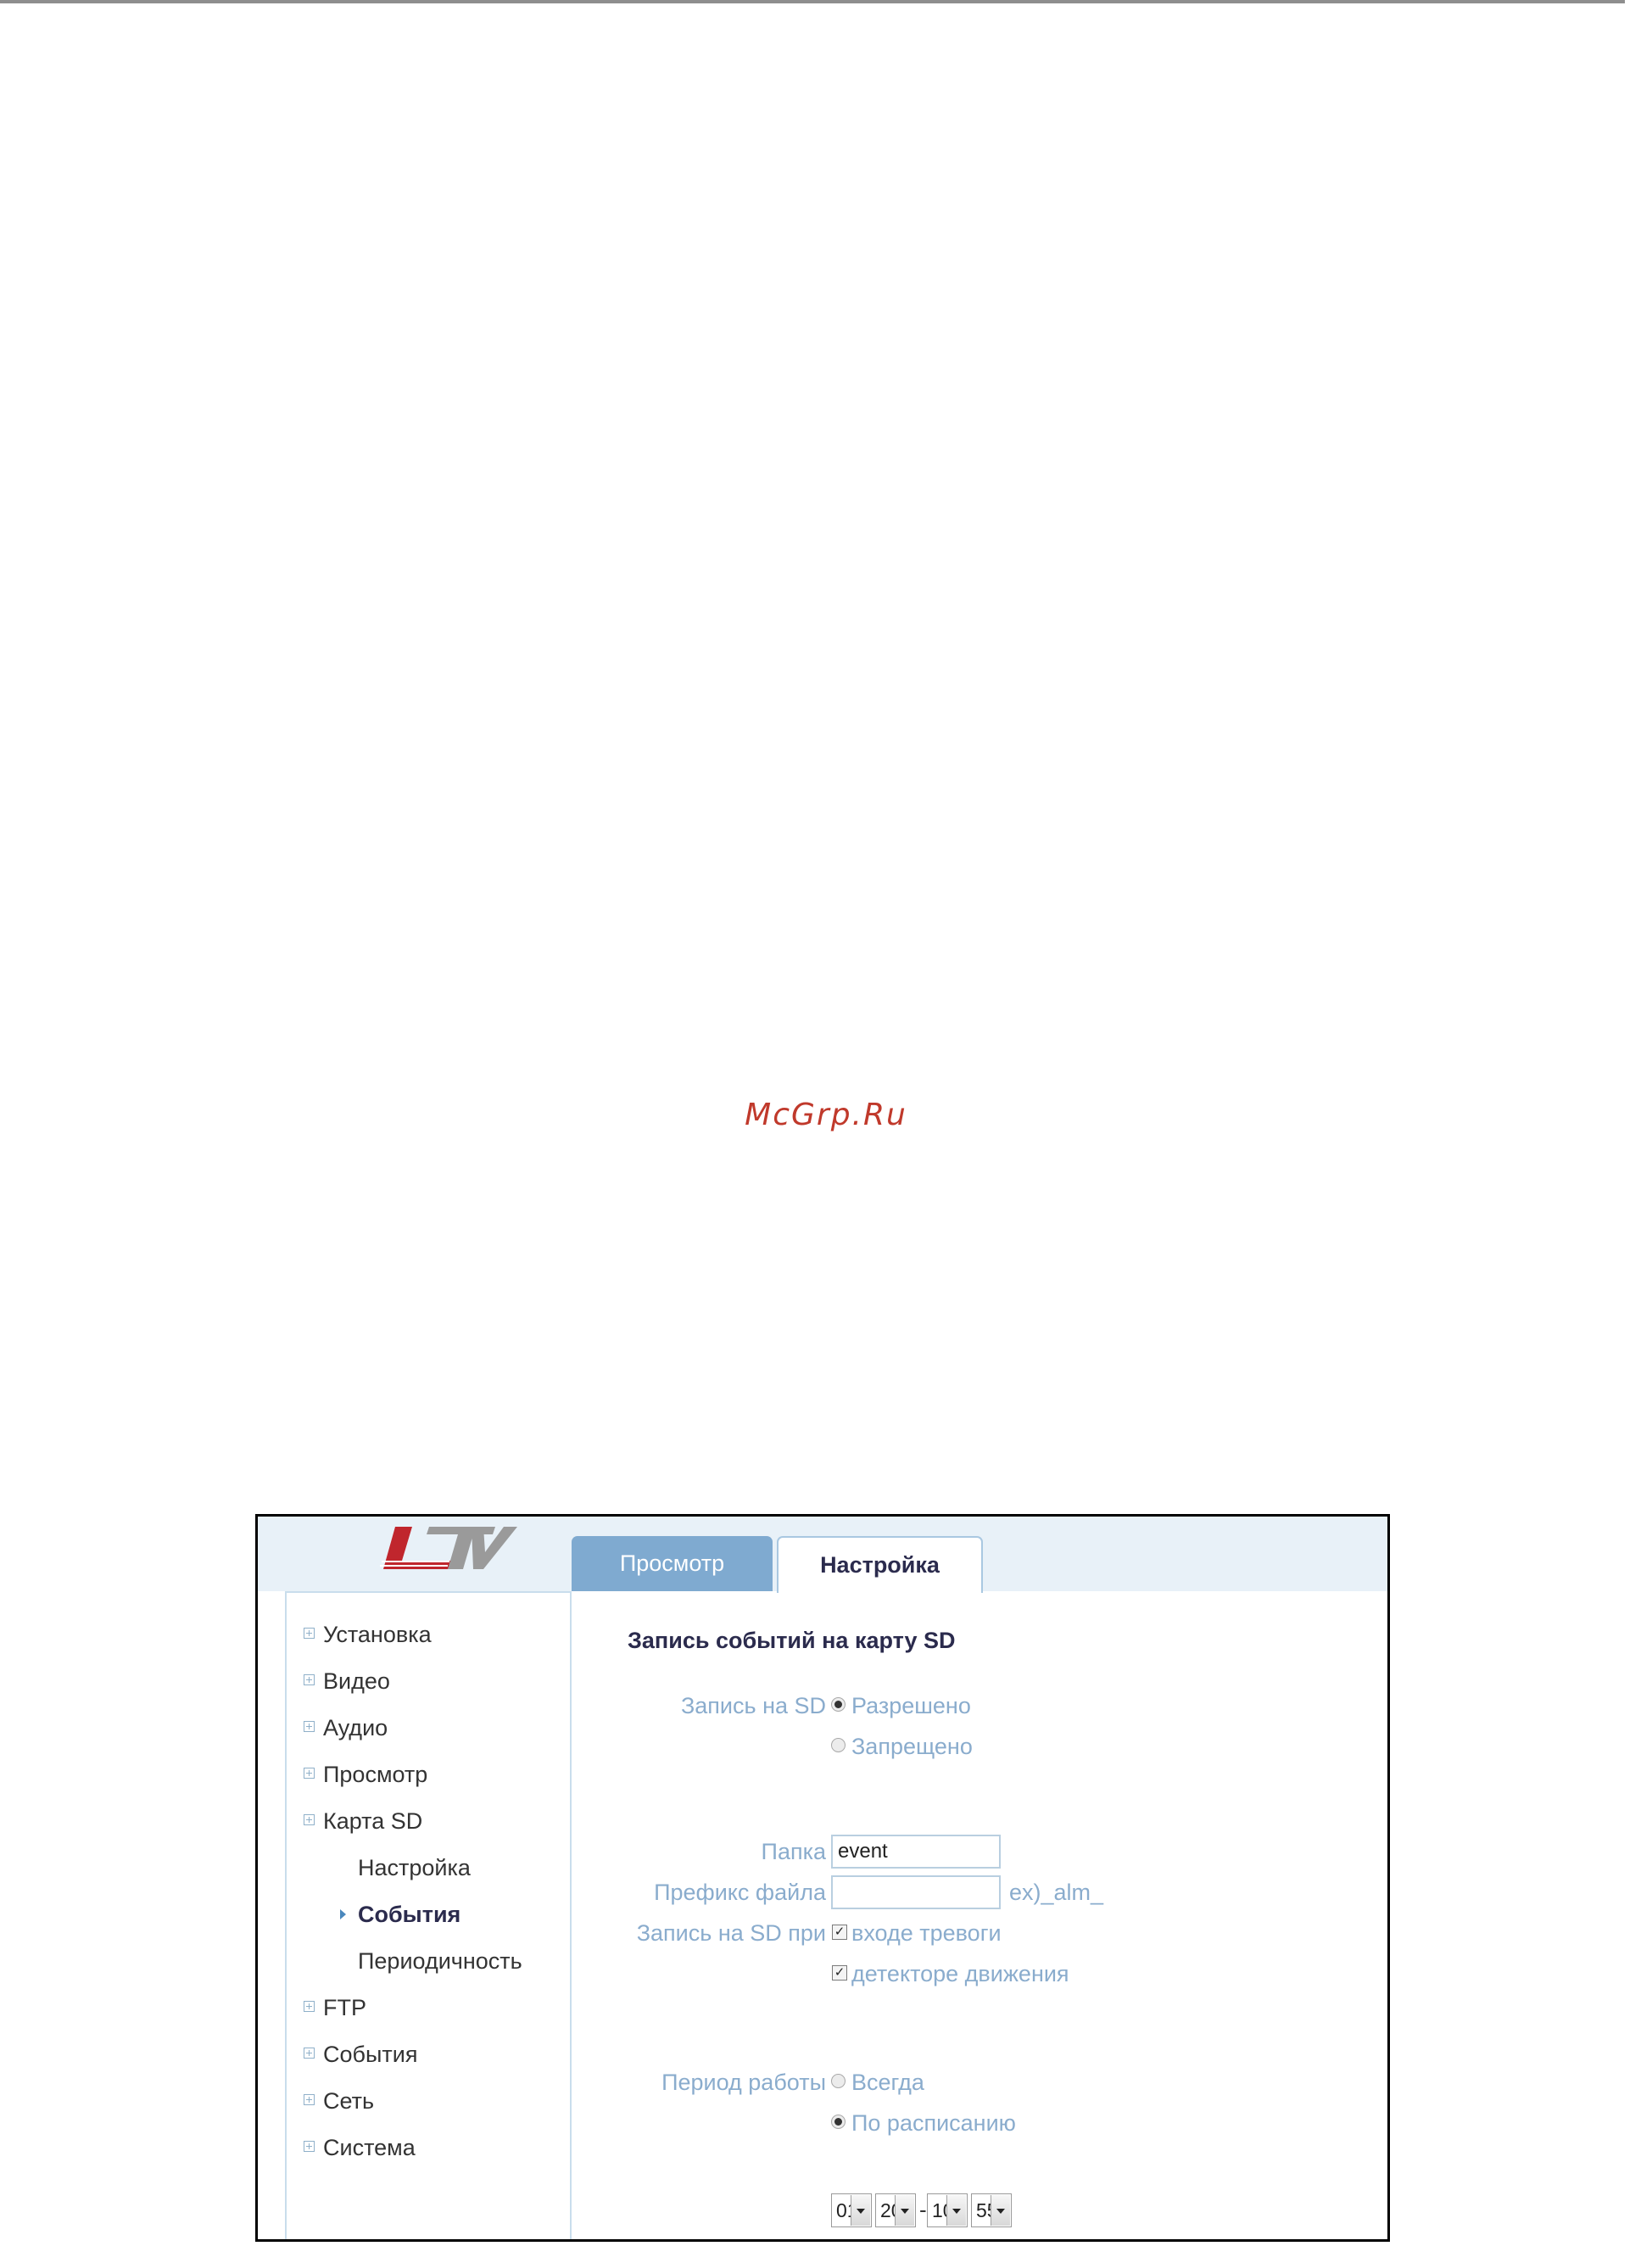  What do you see at coordinates (356, 1681) in the screenshot?
I see `sidebar-item-label: Видео` at bounding box center [356, 1681].